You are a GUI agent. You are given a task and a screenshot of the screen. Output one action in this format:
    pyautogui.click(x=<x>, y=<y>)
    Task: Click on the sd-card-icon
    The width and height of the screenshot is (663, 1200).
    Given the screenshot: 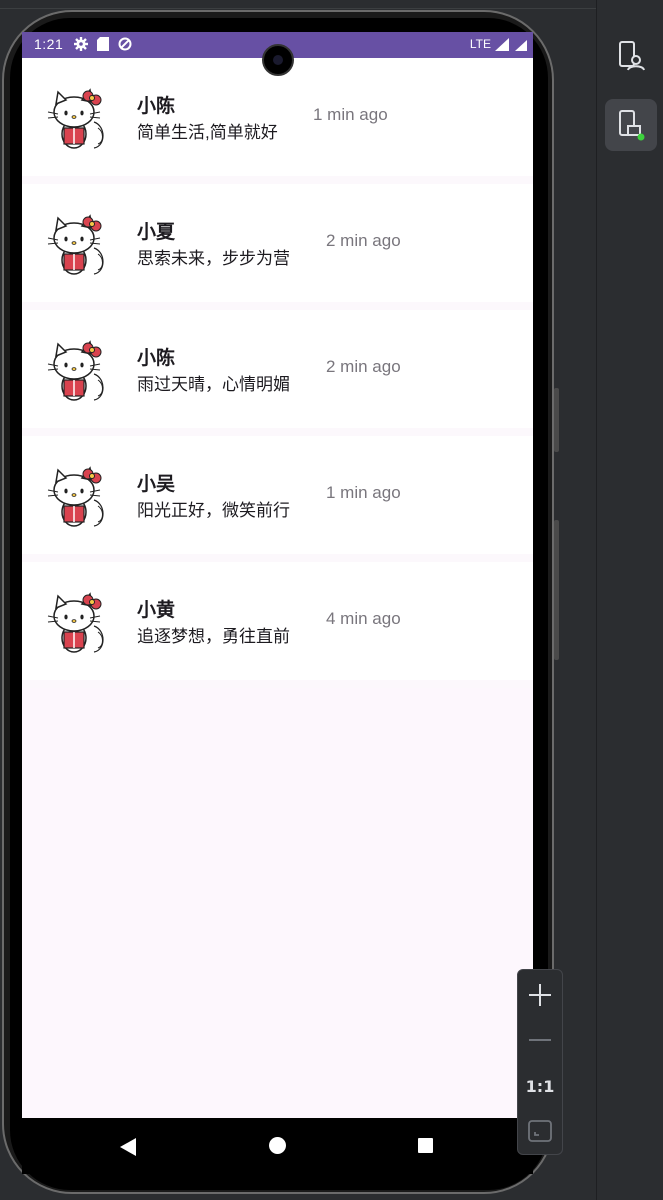 What is the action you would take?
    pyautogui.click(x=103, y=44)
    